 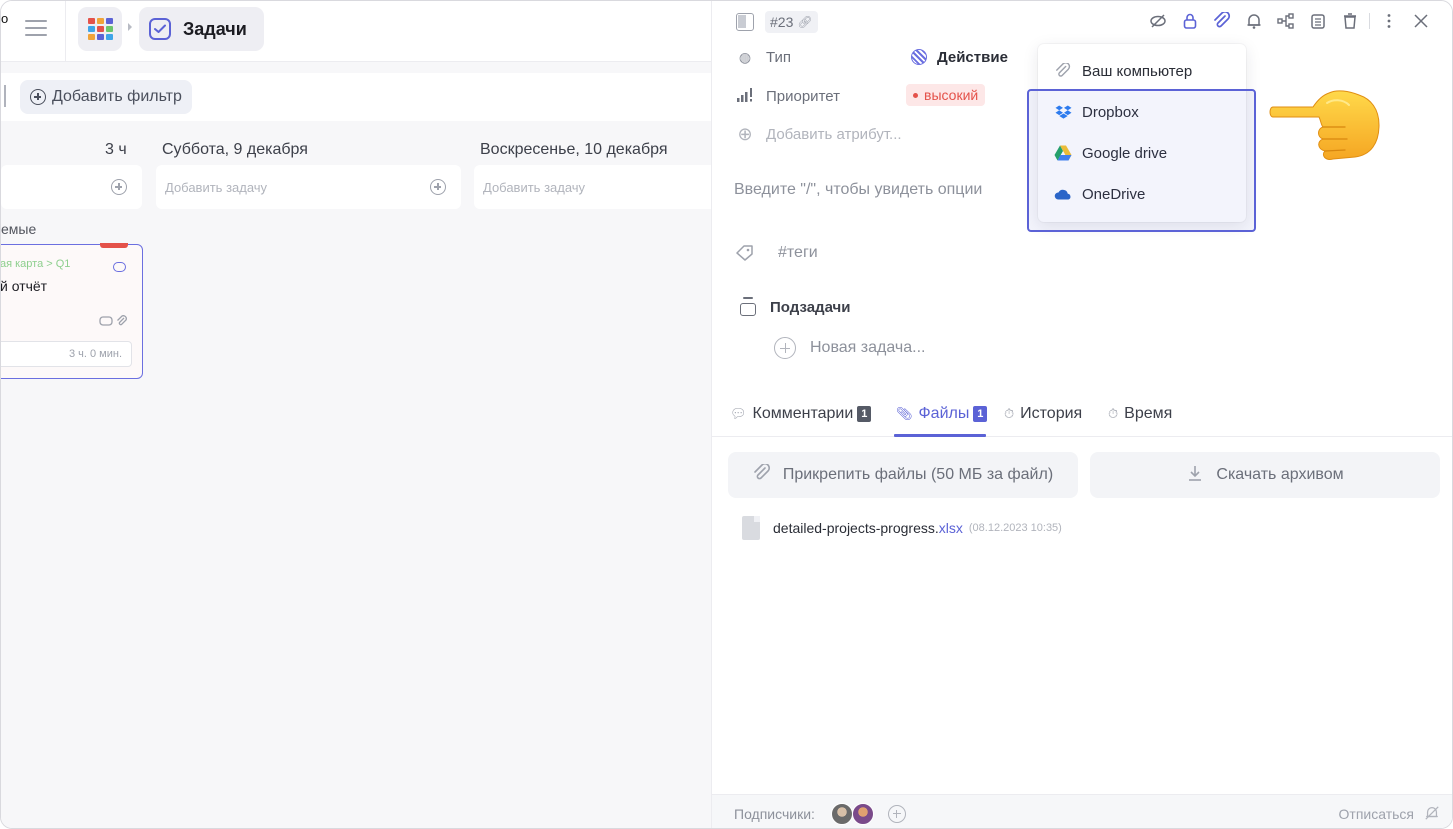 I want to click on apps-grid-icon, so click(x=100, y=29).